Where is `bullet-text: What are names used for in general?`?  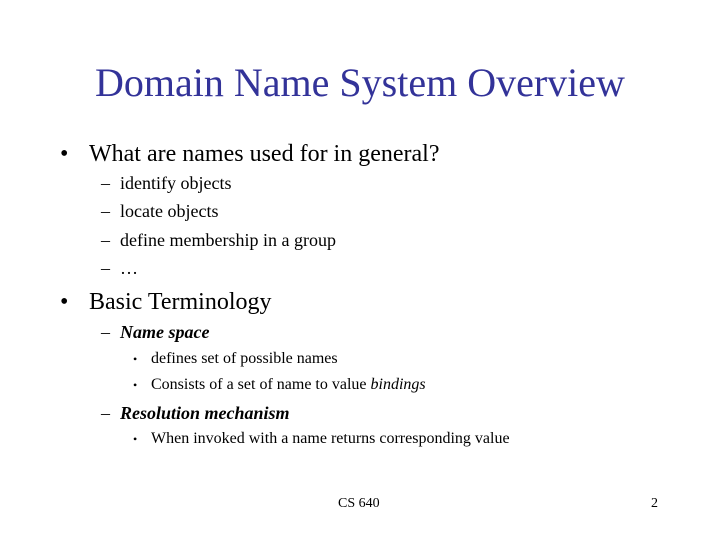
bullet-text: What are names used for in general? is located at coordinates (264, 154).